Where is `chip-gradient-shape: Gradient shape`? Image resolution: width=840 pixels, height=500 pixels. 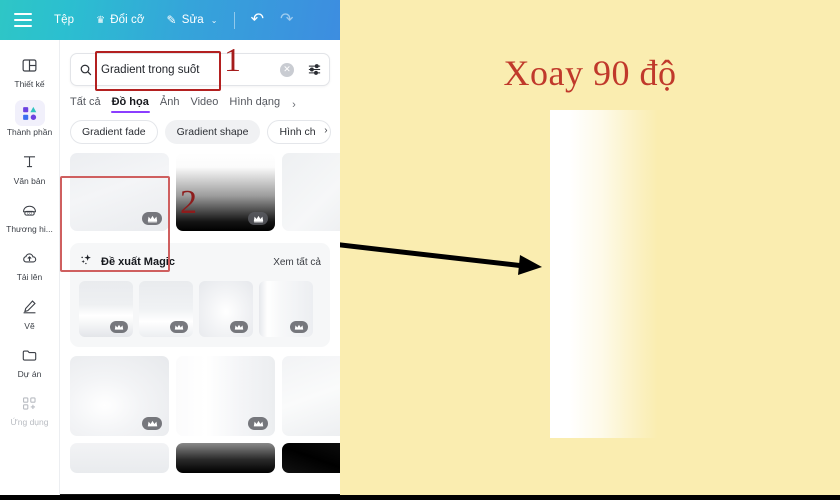 chip-gradient-shape: Gradient shape is located at coordinates (212, 132).